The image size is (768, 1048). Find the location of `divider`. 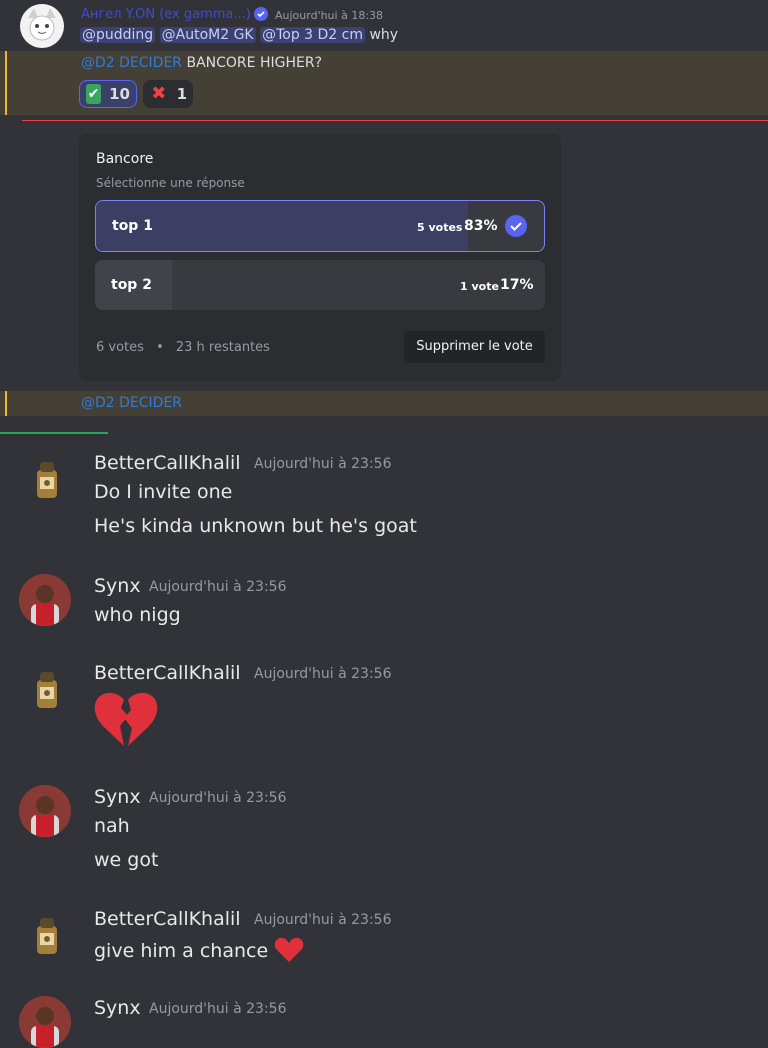

divider is located at coordinates (54, 433).